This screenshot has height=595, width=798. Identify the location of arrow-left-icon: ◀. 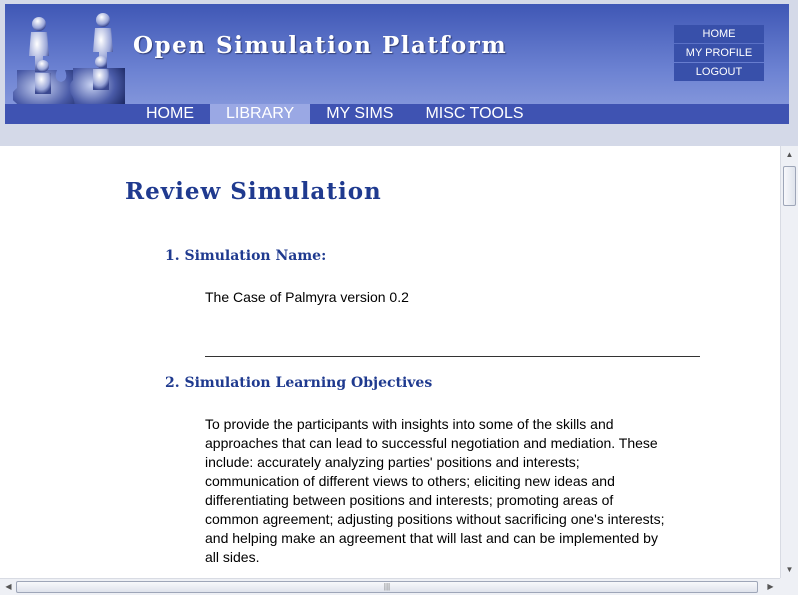
(8, 587).